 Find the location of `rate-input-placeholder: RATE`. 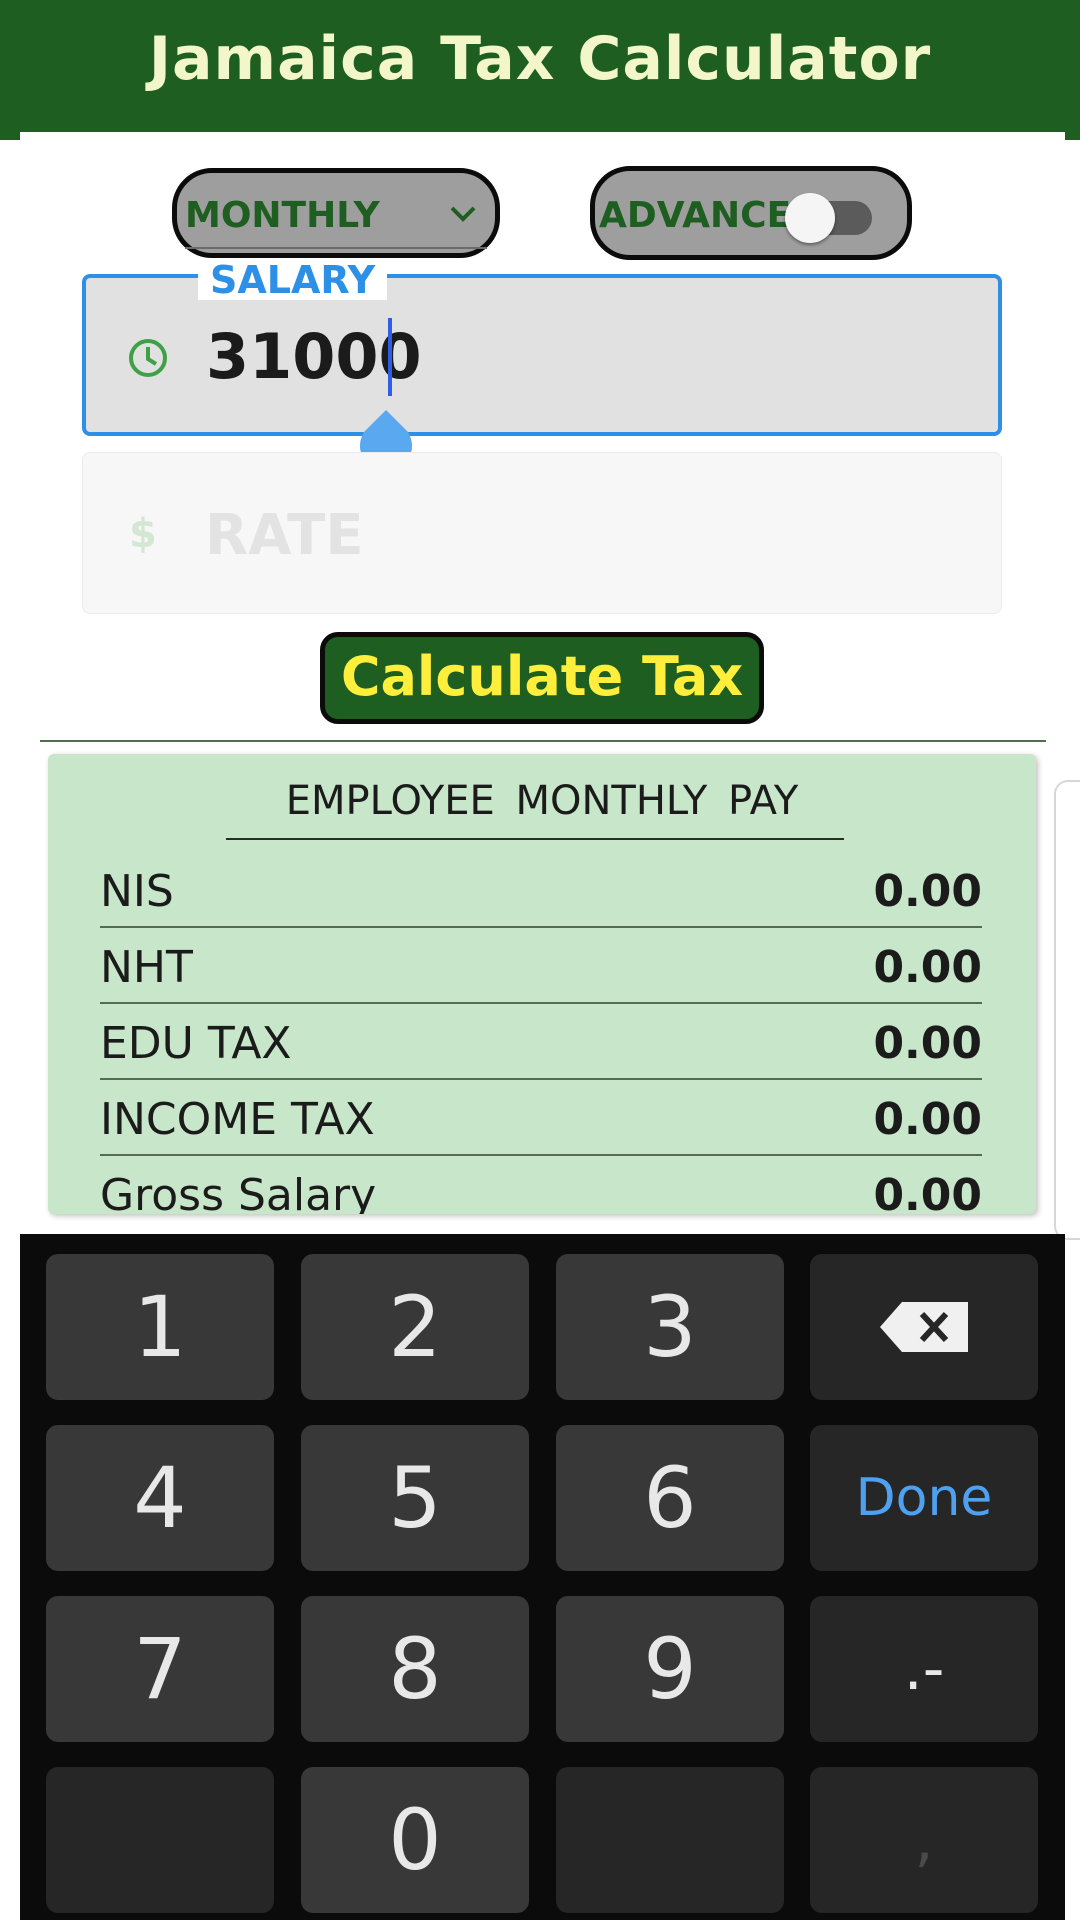

rate-input-placeholder: RATE is located at coordinates (284, 535).